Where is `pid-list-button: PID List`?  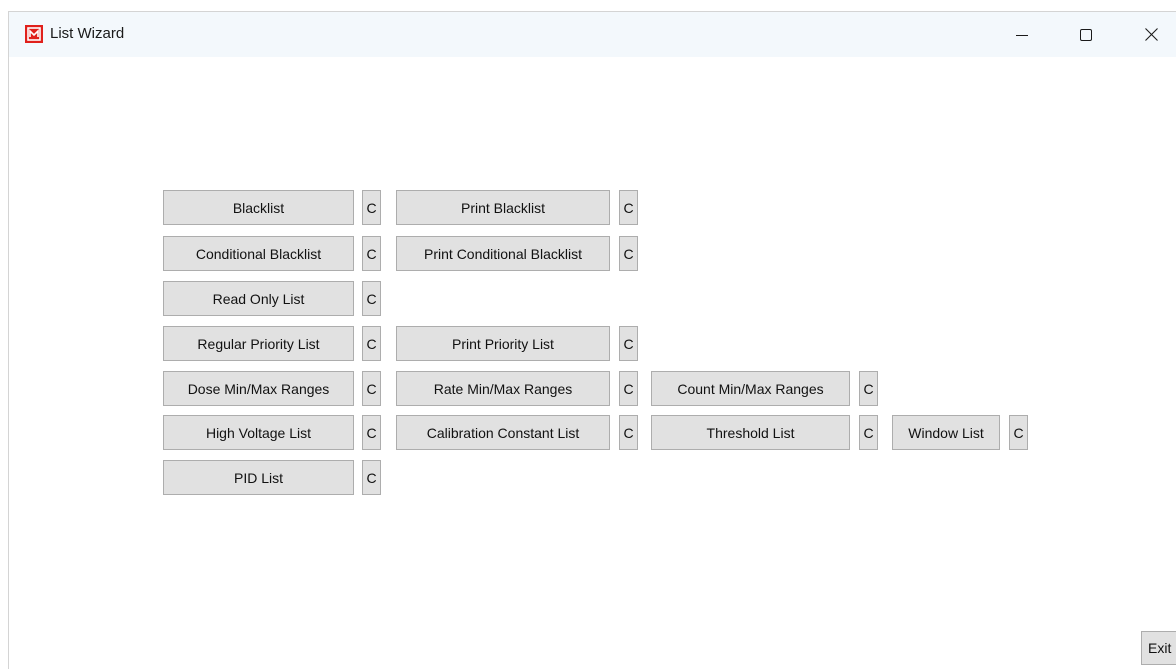 pid-list-button: PID List is located at coordinates (258, 477).